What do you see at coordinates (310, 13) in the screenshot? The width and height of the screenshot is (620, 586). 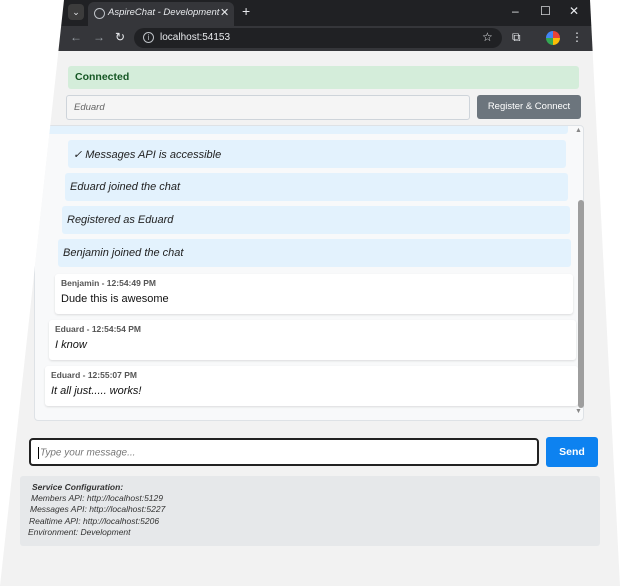 I see `tab-bar: ⌄ AspireChat - Development ✕ + – ☐ ✕` at bounding box center [310, 13].